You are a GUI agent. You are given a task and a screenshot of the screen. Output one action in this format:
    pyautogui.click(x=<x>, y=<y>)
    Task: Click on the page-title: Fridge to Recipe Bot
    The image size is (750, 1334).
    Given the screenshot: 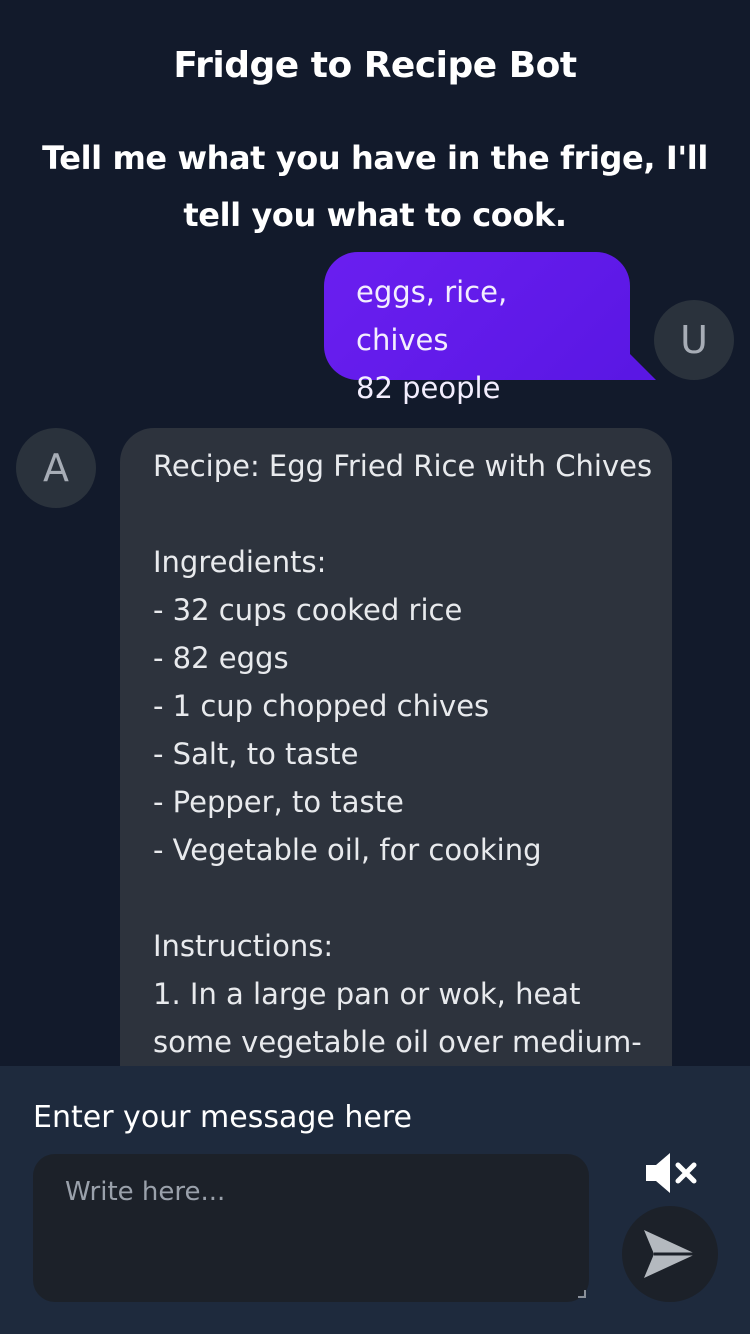 What is the action you would take?
    pyautogui.click(x=375, y=65)
    